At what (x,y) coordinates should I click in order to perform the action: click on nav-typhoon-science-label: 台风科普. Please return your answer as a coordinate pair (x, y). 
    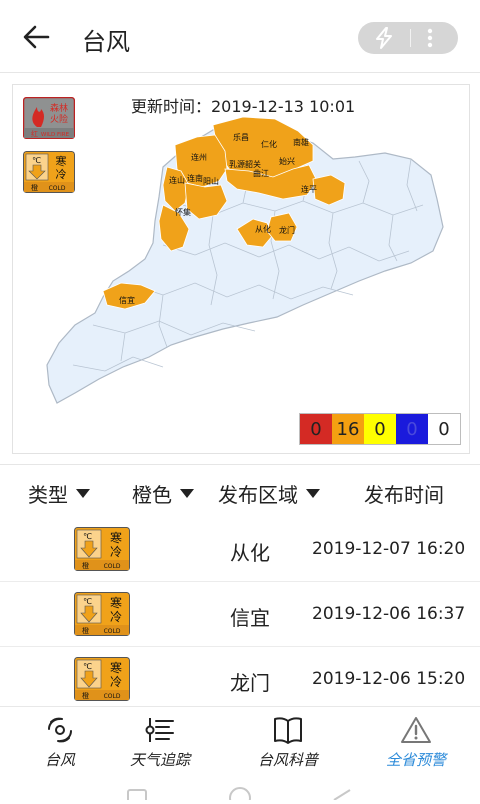
    Looking at the image, I should click on (287, 760).